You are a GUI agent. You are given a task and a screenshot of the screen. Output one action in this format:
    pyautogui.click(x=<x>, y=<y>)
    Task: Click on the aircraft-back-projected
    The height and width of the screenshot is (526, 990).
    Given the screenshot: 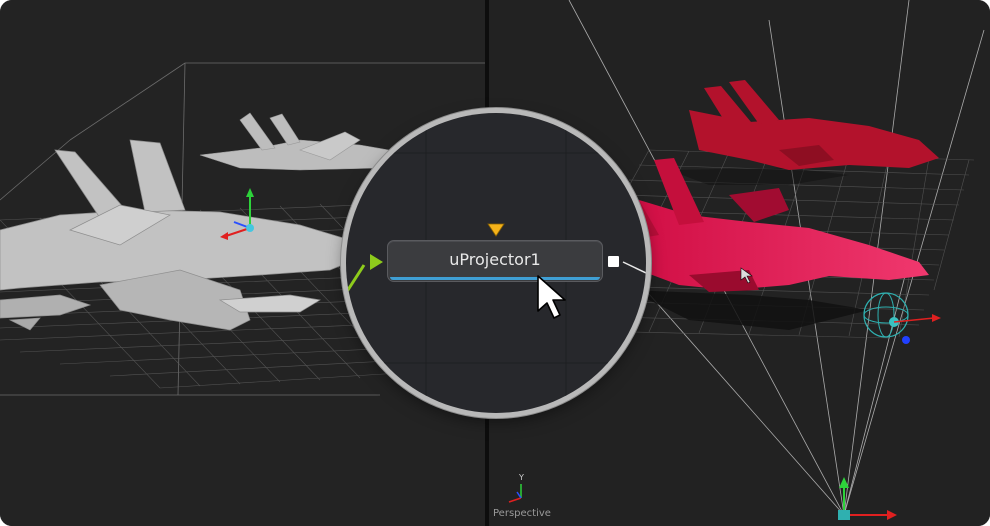 What is the action you would take?
    pyautogui.click(x=814, y=125)
    